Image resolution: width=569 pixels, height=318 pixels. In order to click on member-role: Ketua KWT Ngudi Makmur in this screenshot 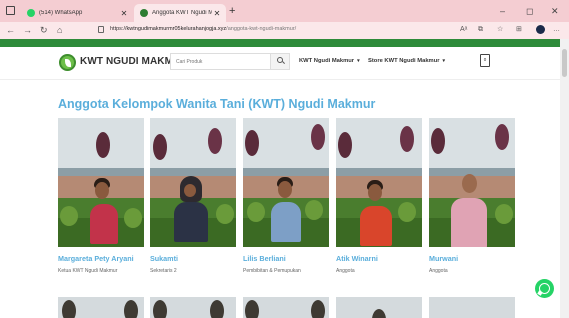, I will do `click(88, 271)`.